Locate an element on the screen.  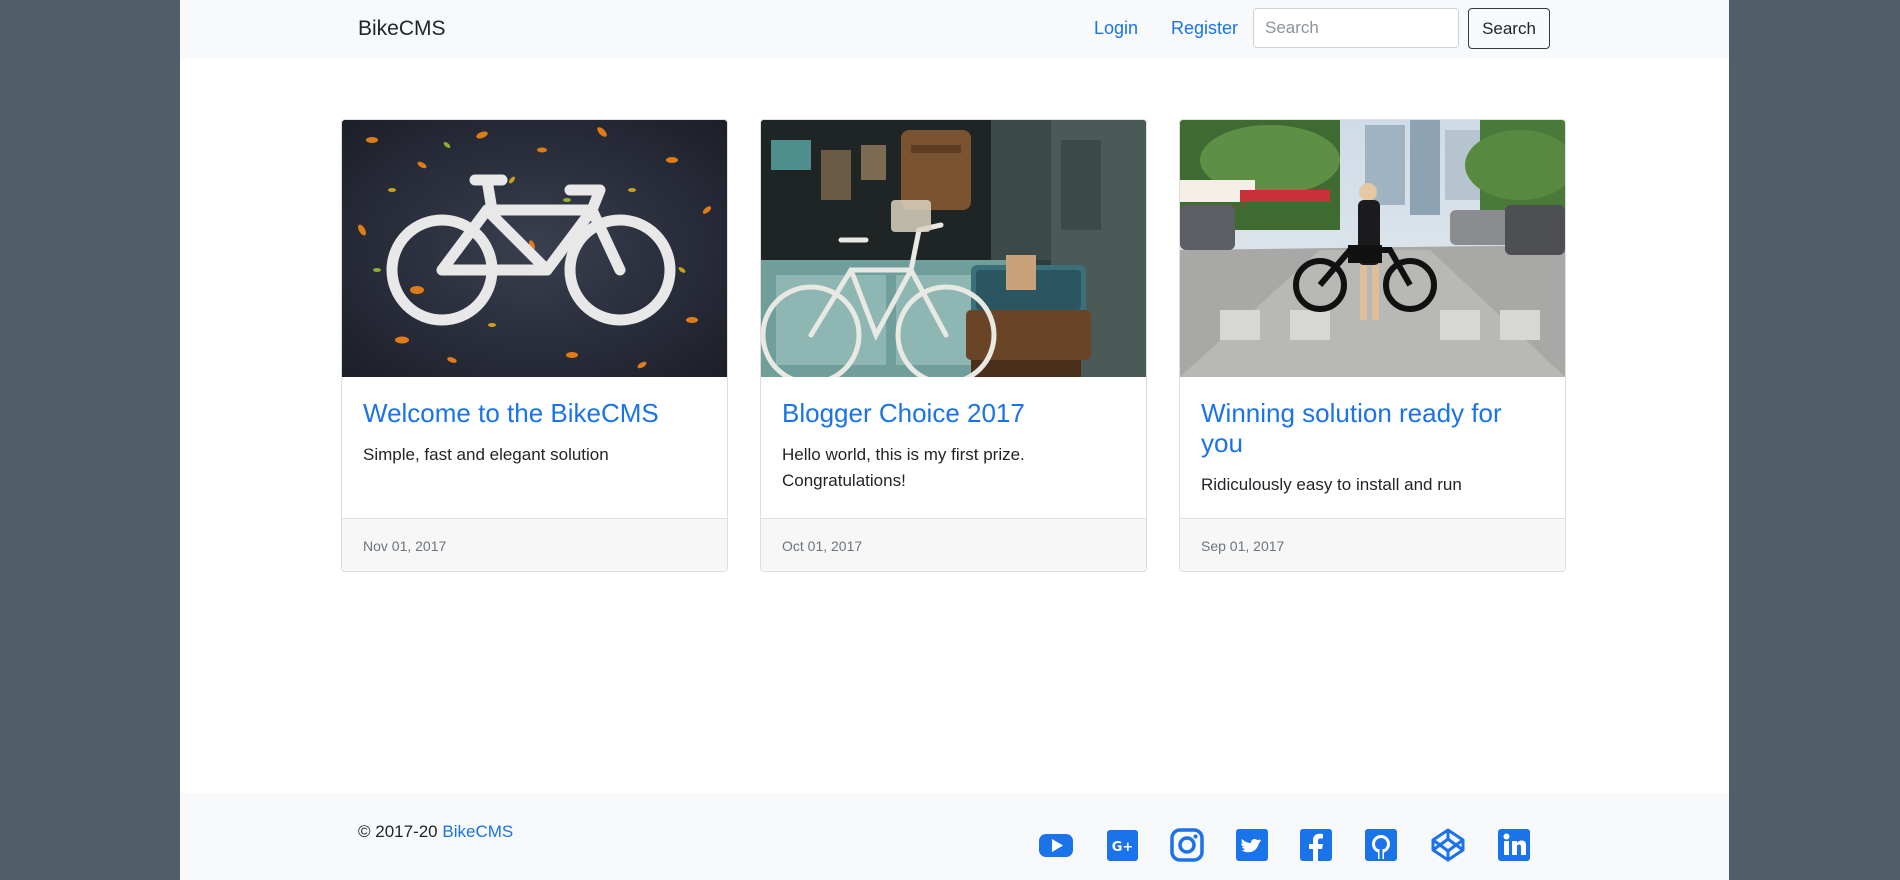
copyright-link: BikeCMS is located at coordinates (477, 831).